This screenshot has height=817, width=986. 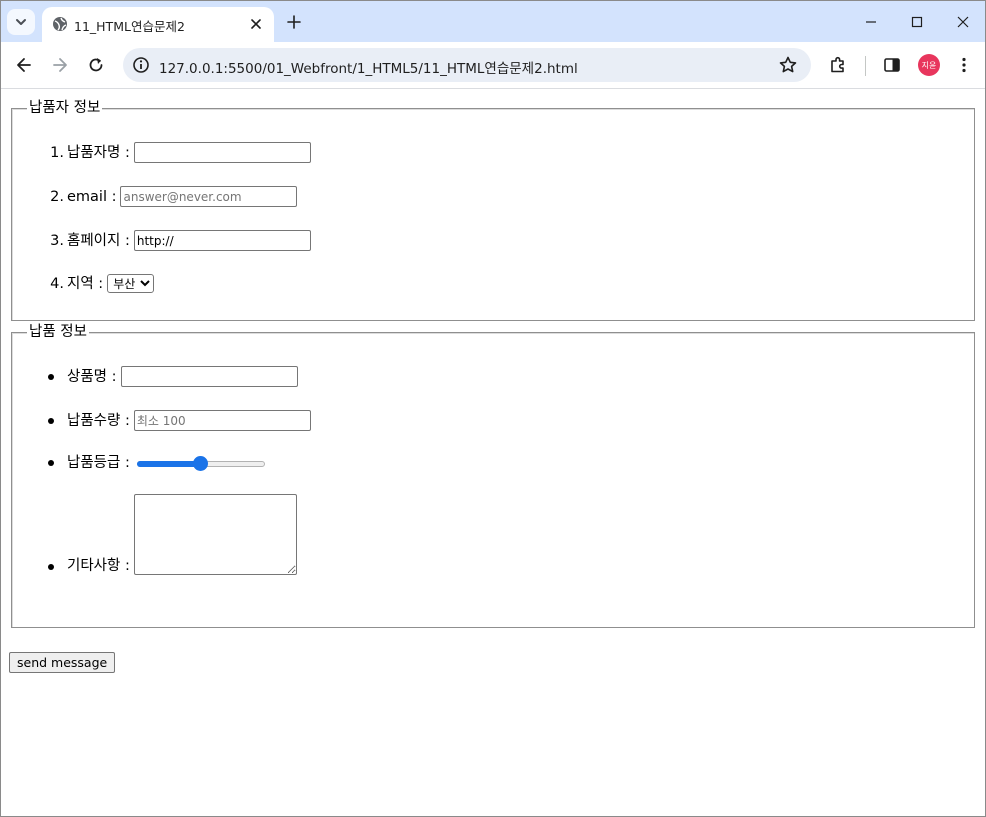 What do you see at coordinates (57, 240) in the screenshot?
I see `list-marker: 3.` at bounding box center [57, 240].